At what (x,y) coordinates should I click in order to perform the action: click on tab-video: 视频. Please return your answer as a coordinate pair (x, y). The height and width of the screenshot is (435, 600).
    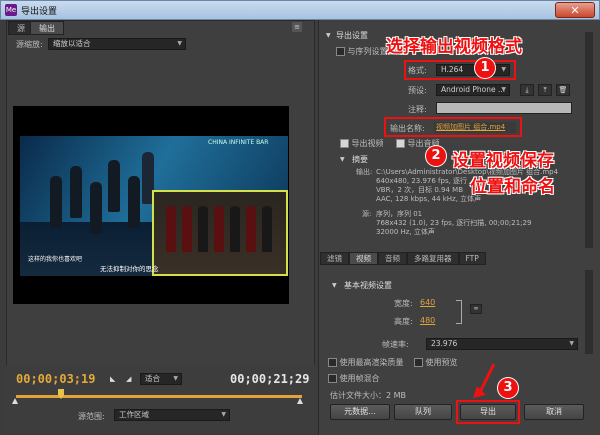
    Looking at the image, I should click on (363, 258).